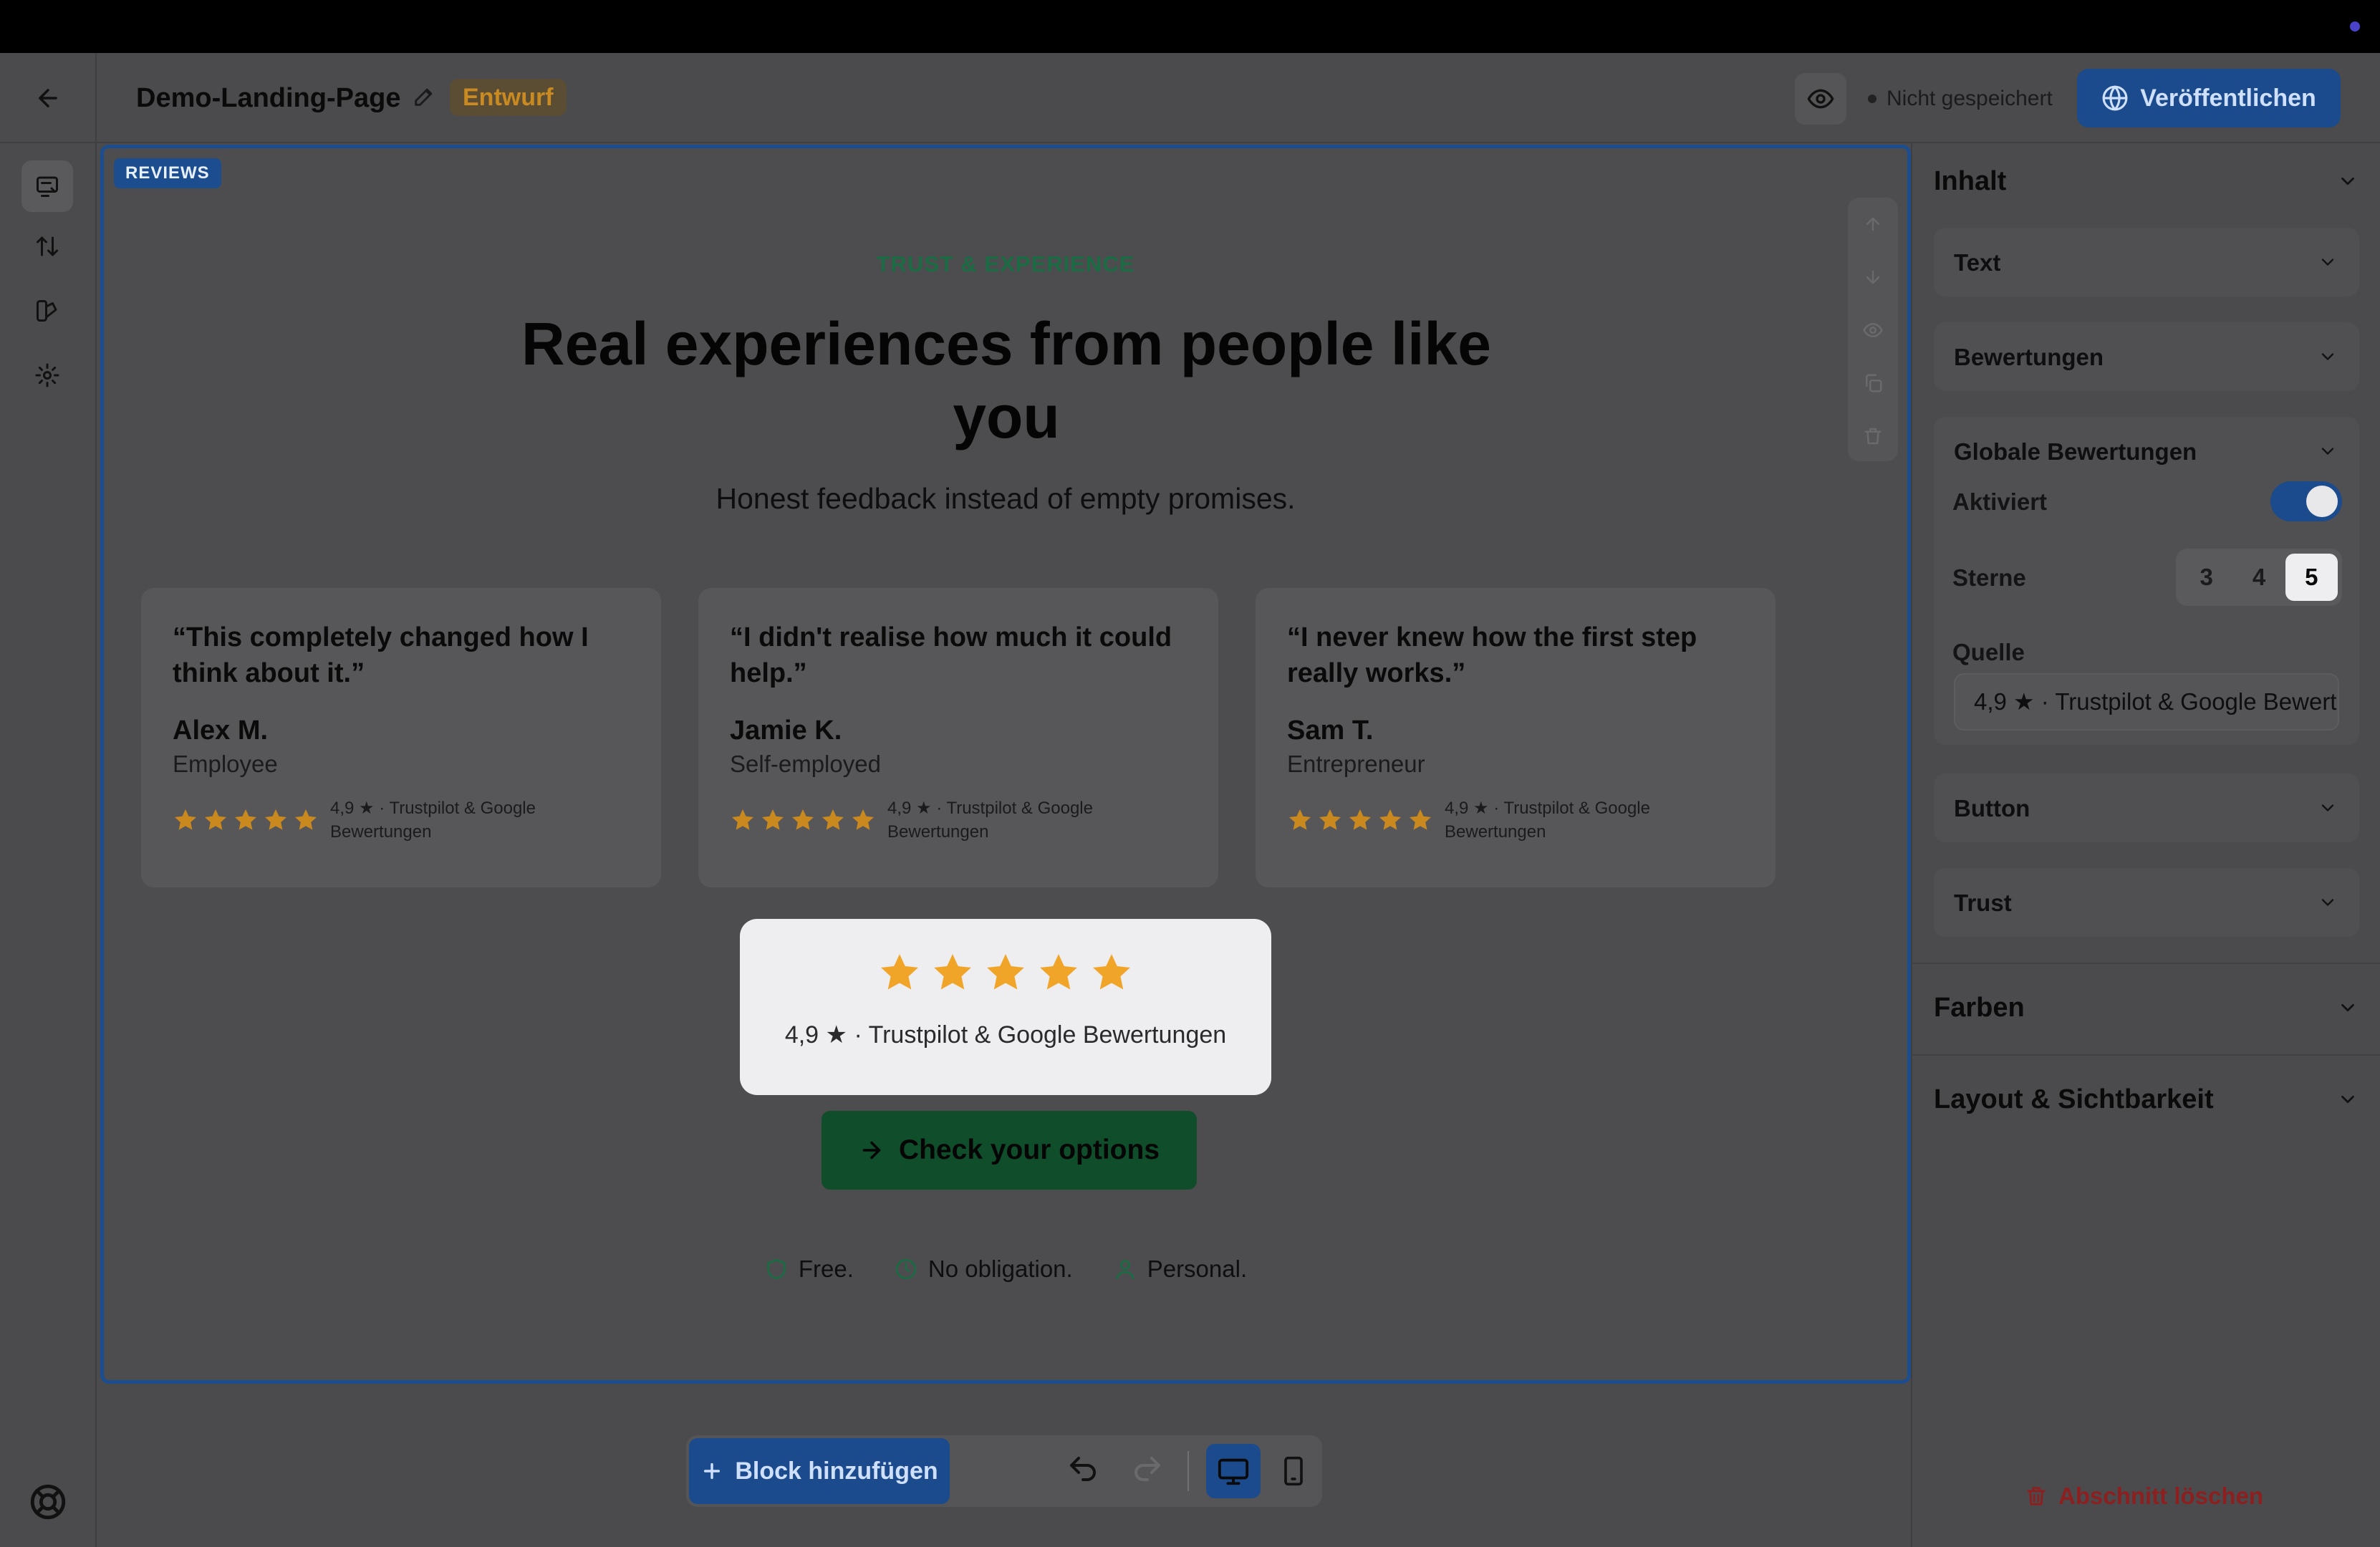 The width and height of the screenshot is (2380, 1547). Describe the element at coordinates (2348, 181) in the screenshot. I see `content-collapse-button` at that location.